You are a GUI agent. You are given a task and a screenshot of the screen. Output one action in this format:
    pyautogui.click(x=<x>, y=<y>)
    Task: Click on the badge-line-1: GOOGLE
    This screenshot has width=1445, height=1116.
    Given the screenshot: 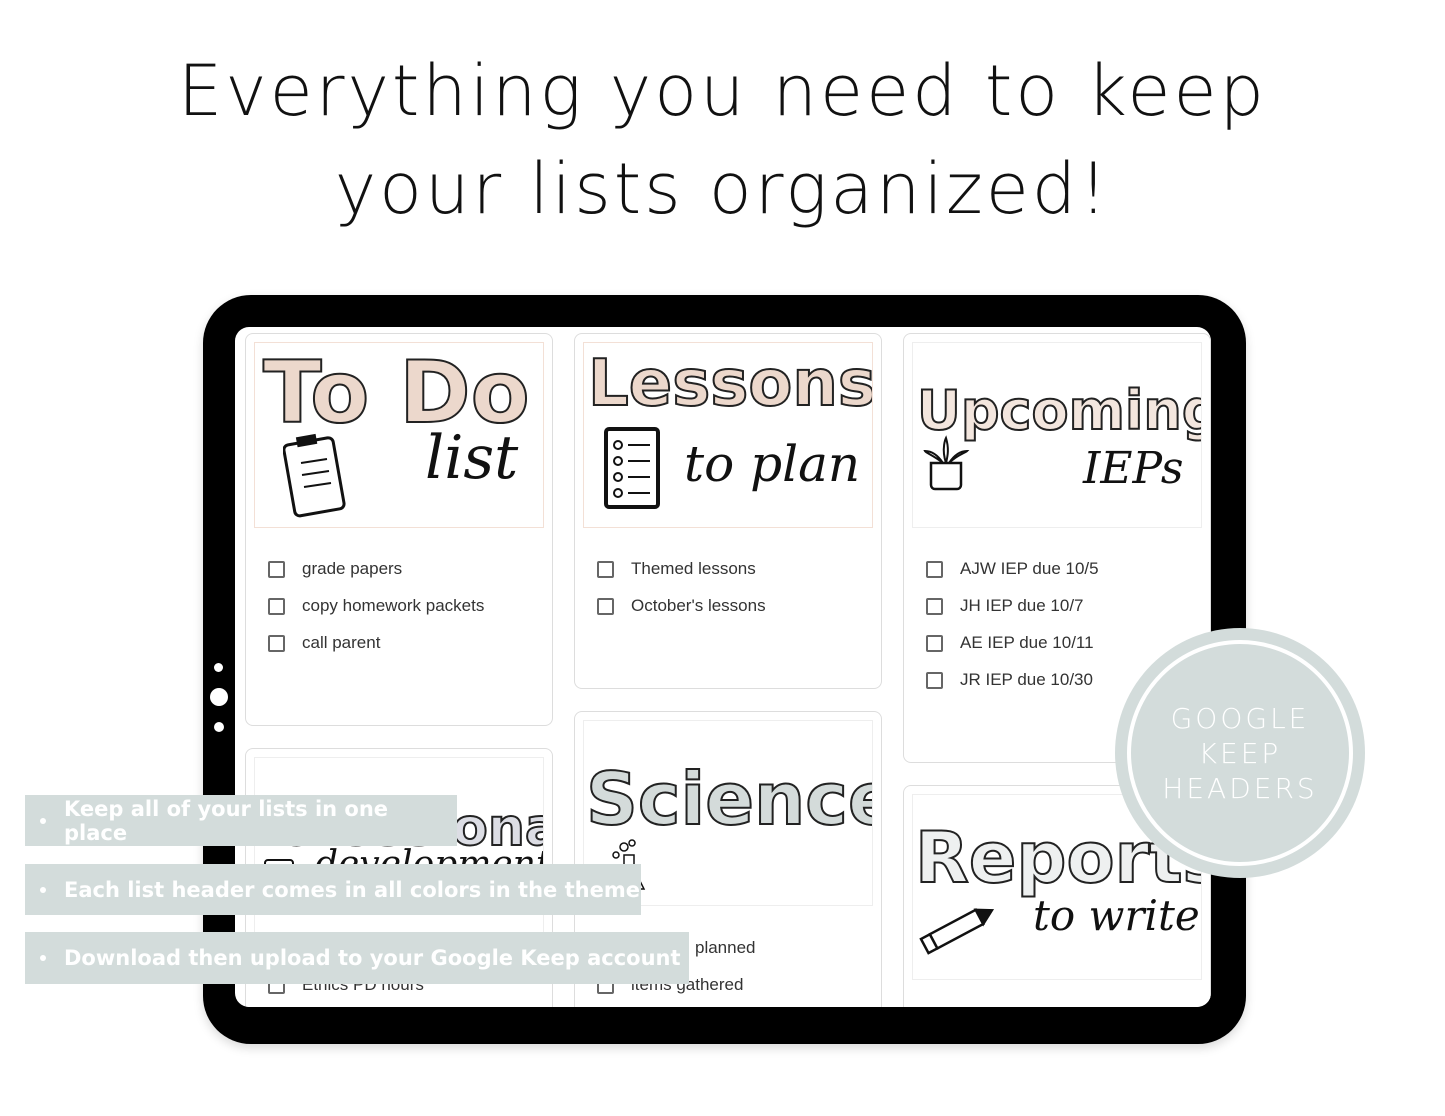 What is the action you would take?
    pyautogui.click(x=1240, y=718)
    